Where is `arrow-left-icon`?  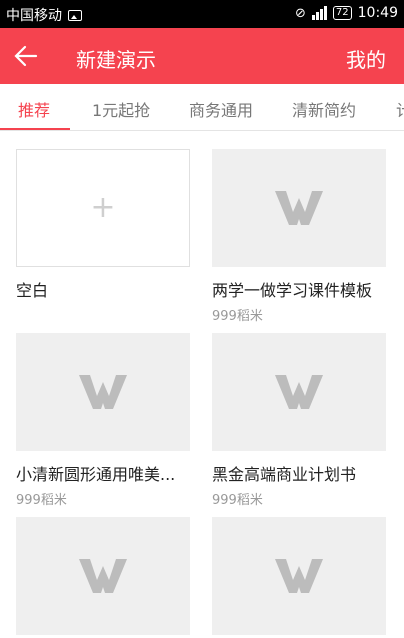 arrow-left-icon is located at coordinates (26, 56).